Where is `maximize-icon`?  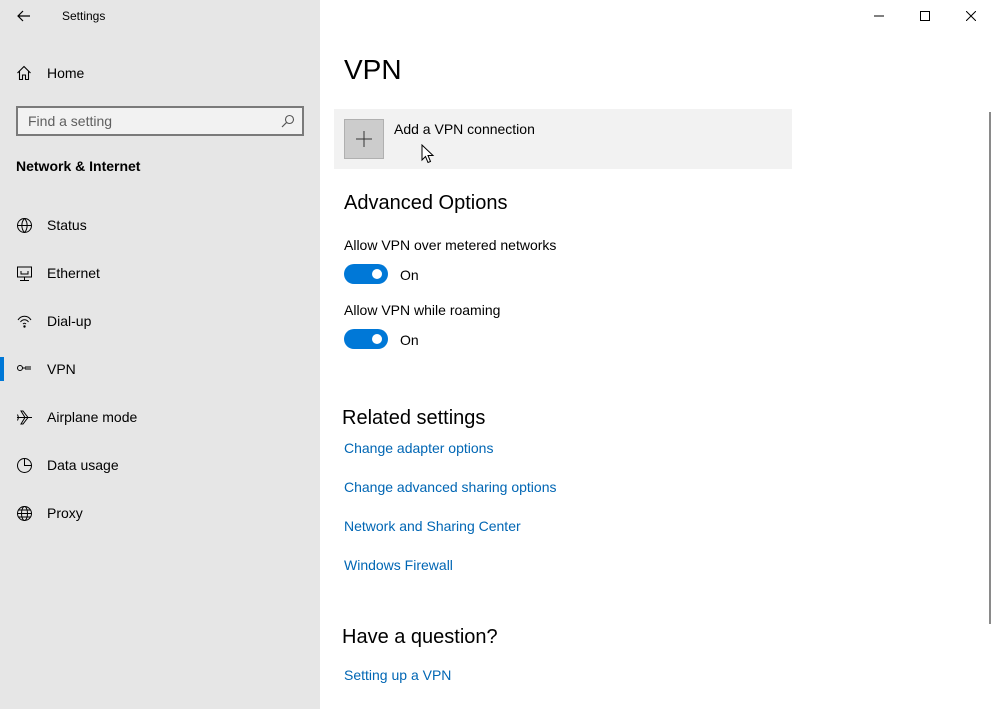
maximize-icon is located at coordinates (925, 16).